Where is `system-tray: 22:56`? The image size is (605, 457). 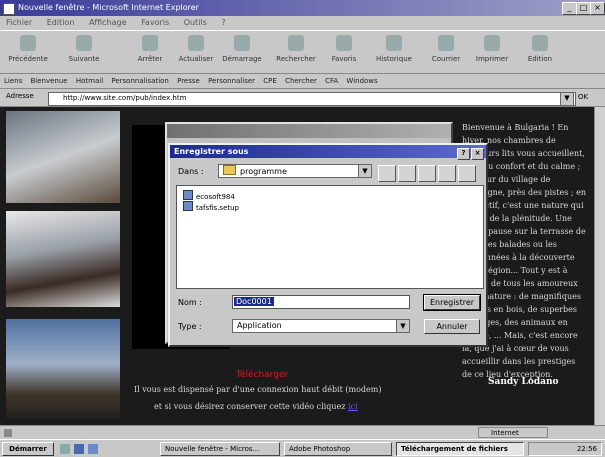 system-tray: 22:56 is located at coordinates (565, 449).